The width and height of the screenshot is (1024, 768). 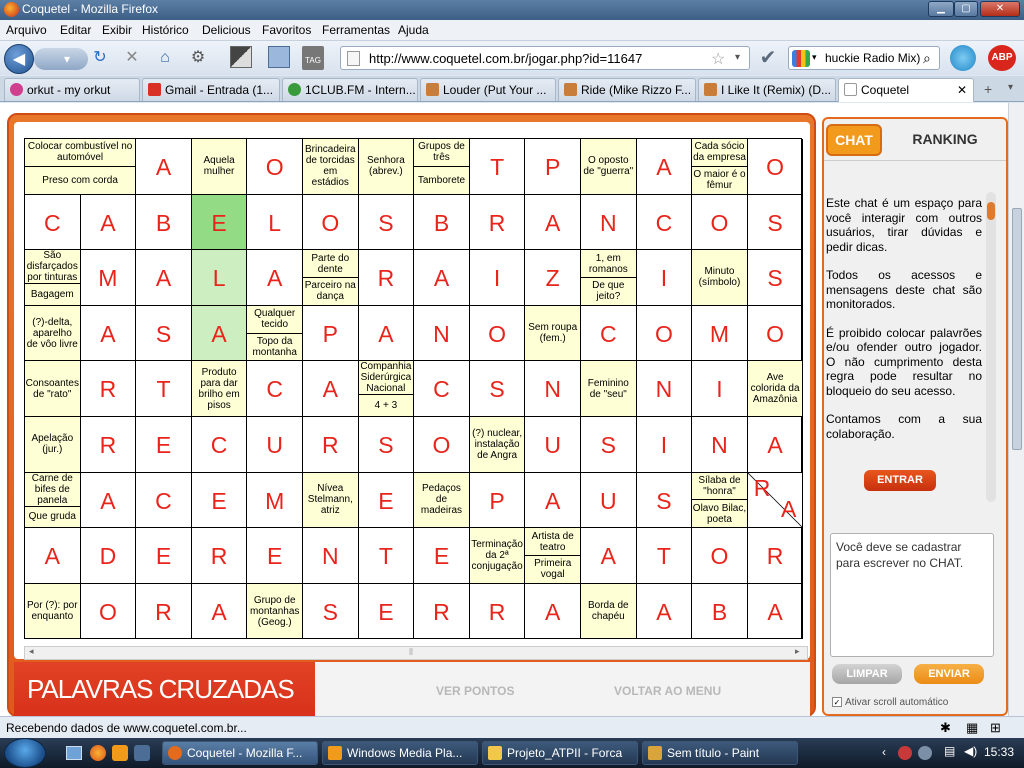 What do you see at coordinates (117, 30) in the screenshot?
I see `menu-exibir: Exibir` at bounding box center [117, 30].